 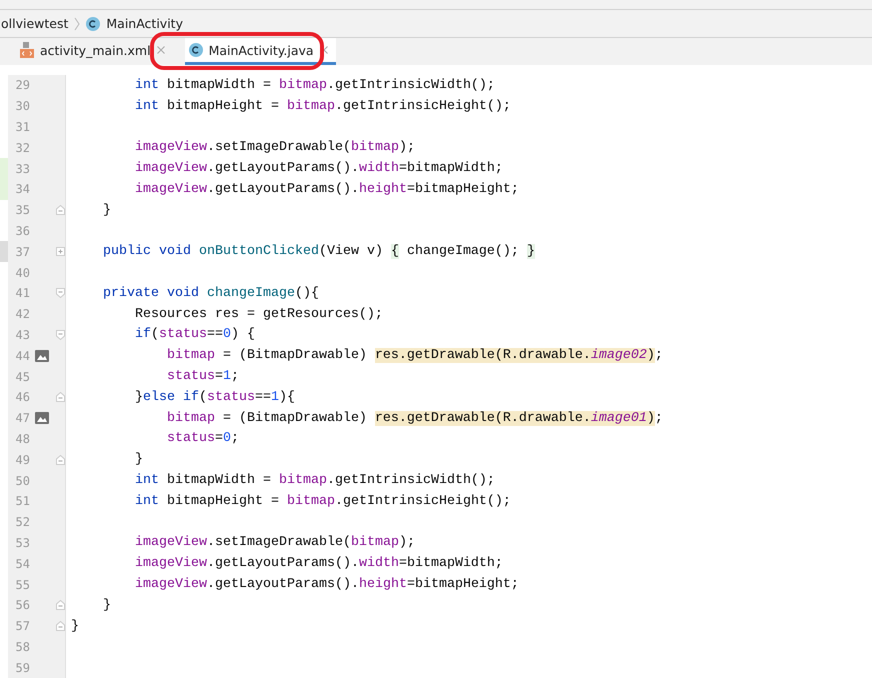 What do you see at coordinates (22, 585) in the screenshot?
I see `line-number: 55` at bounding box center [22, 585].